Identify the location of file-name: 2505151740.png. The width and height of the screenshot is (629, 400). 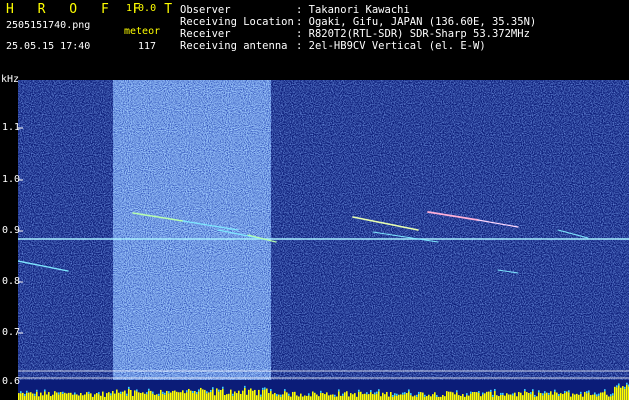
(48, 25).